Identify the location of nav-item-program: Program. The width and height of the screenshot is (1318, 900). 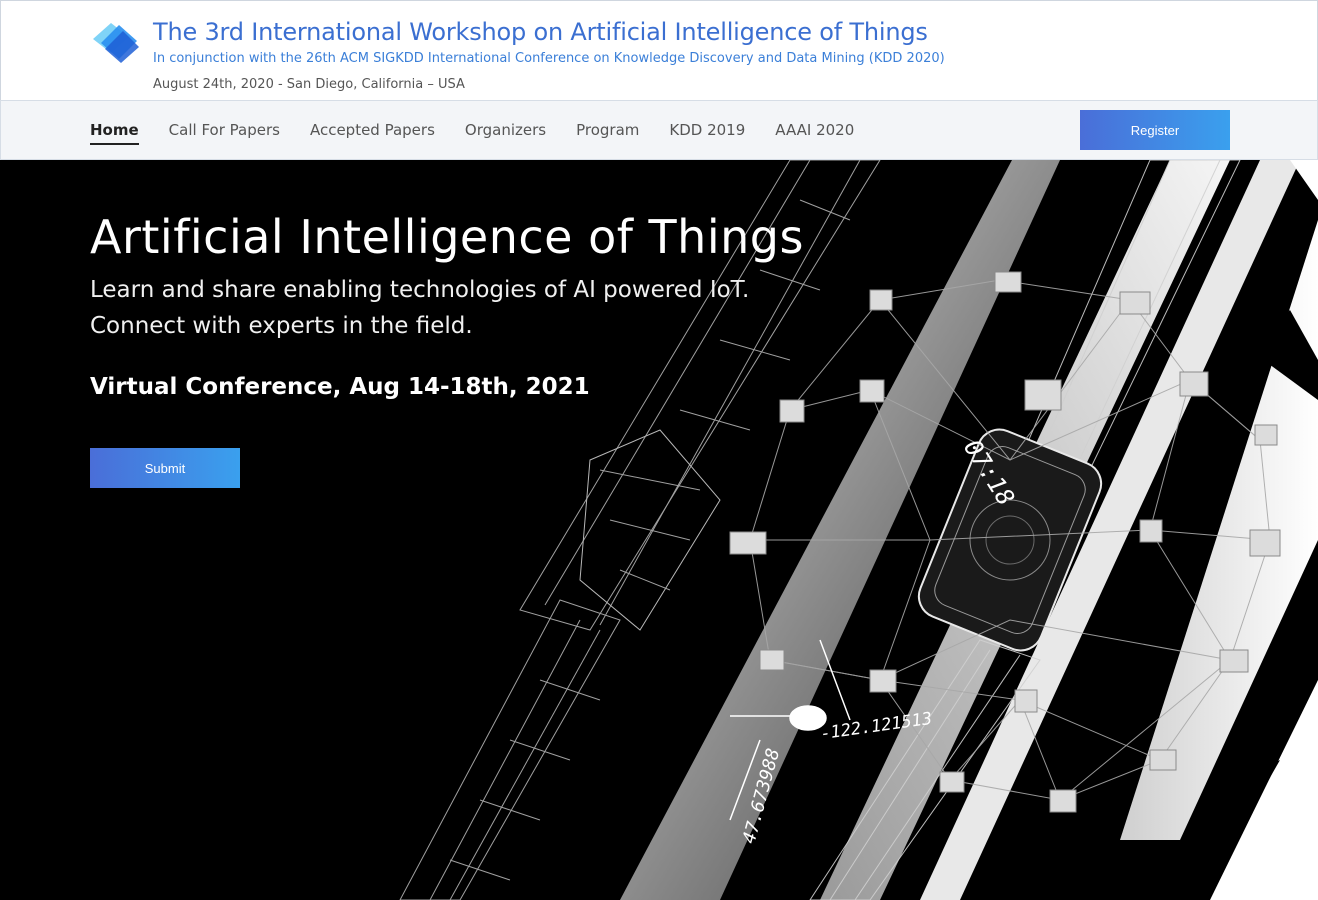
(607, 130).